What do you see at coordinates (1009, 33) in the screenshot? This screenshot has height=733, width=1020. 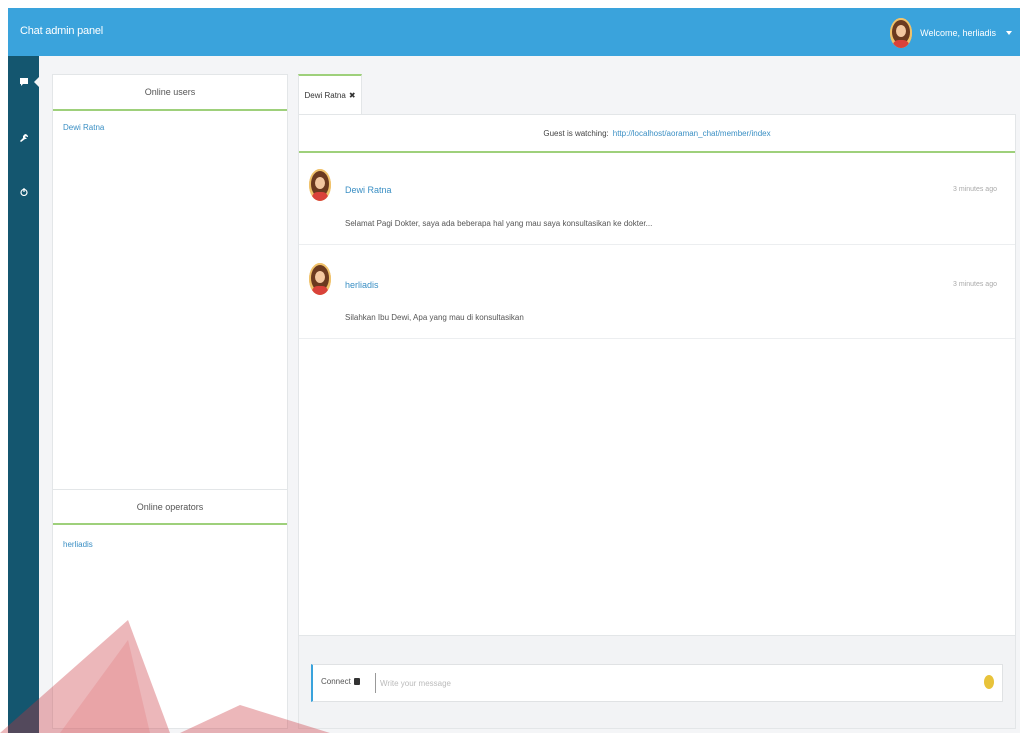 I see `chevron-down-icon` at bounding box center [1009, 33].